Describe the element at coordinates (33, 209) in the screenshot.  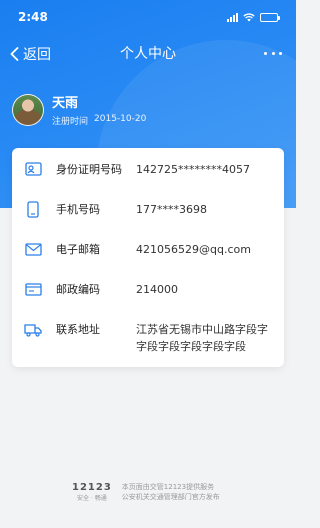
I see `phone-icon` at that location.